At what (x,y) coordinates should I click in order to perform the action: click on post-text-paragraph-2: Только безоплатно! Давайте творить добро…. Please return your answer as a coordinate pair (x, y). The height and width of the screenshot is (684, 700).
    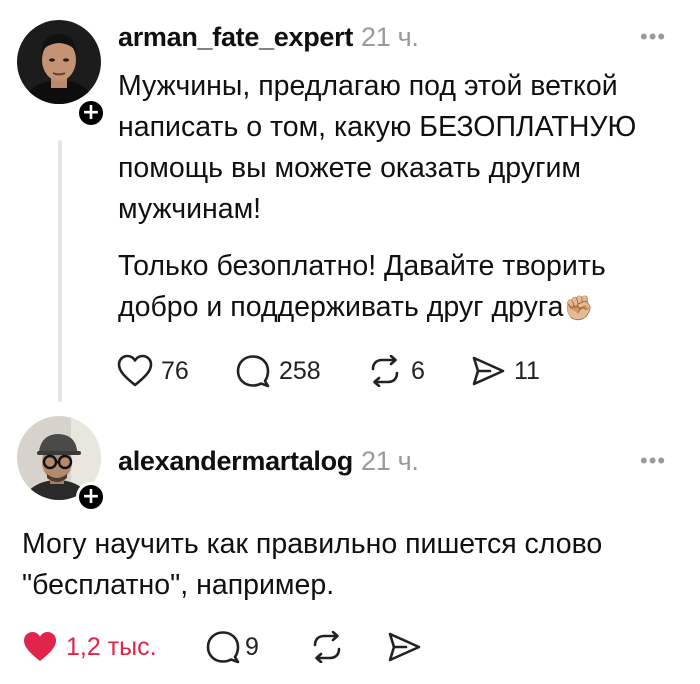
    Looking at the image, I should click on (398, 287).